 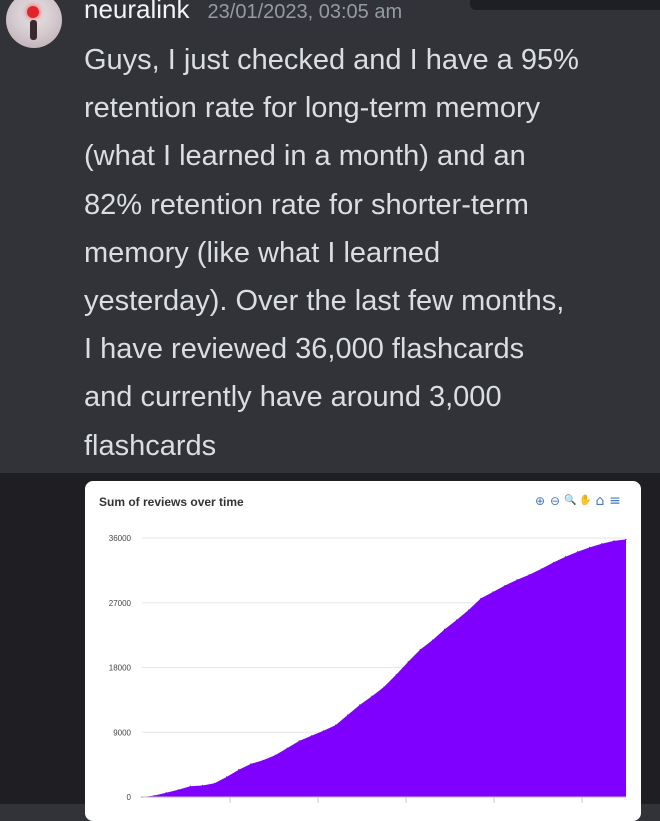 I want to click on y-tick-label: 18000, so click(x=120, y=668).